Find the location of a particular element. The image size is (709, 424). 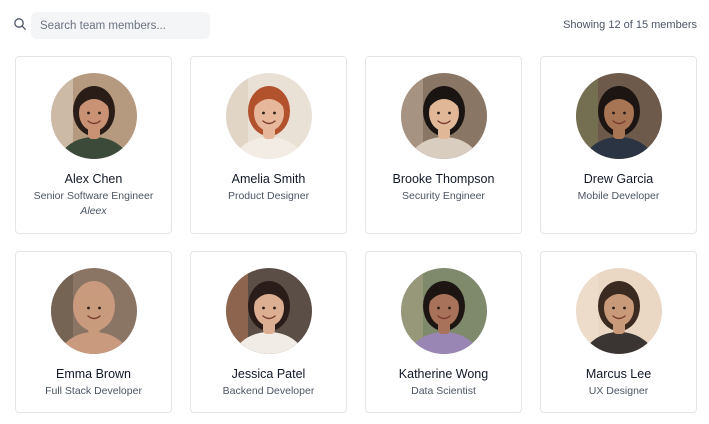

member-card: Jessica Patel Backend Developer is located at coordinates (268, 332).